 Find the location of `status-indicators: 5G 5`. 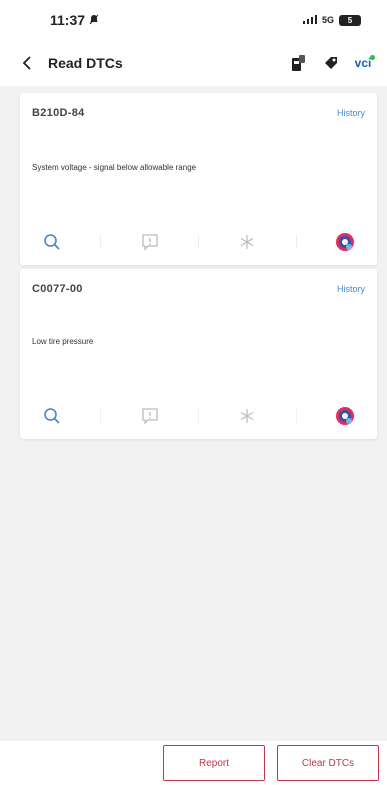

status-indicators: 5G 5 is located at coordinates (331, 20).